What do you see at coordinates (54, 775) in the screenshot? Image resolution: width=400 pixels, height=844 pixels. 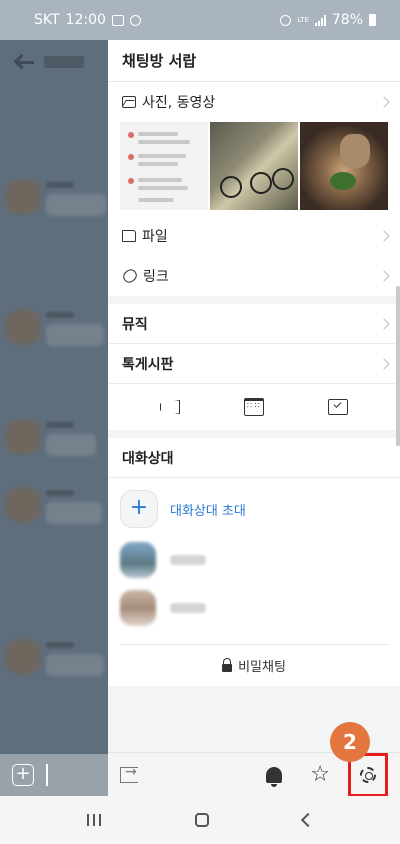 I see `chat-input-bar: +` at bounding box center [54, 775].